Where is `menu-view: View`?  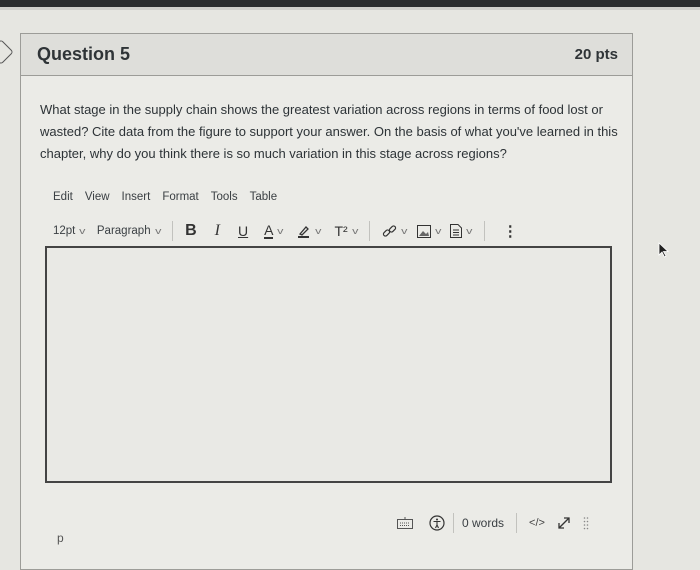
menu-view: View is located at coordinates (97, 197).